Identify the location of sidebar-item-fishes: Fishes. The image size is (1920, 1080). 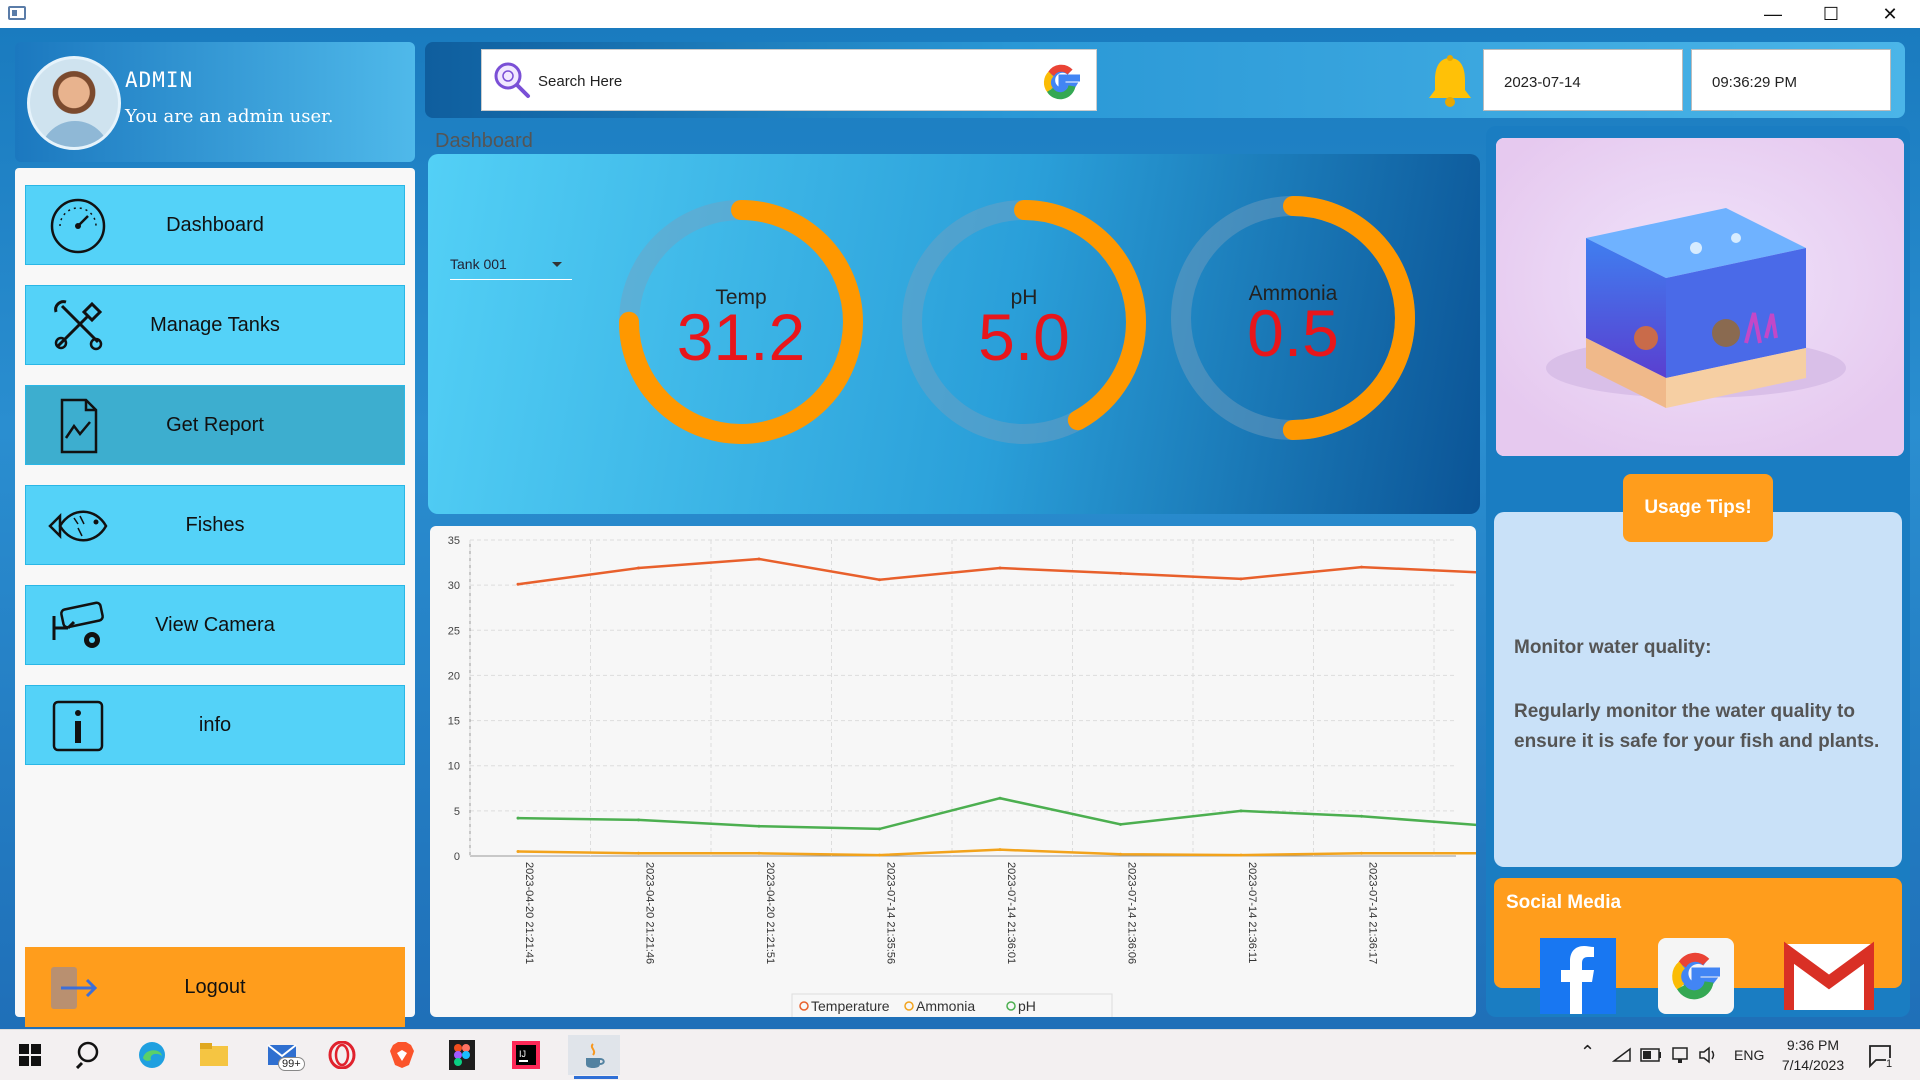
(215, 525).